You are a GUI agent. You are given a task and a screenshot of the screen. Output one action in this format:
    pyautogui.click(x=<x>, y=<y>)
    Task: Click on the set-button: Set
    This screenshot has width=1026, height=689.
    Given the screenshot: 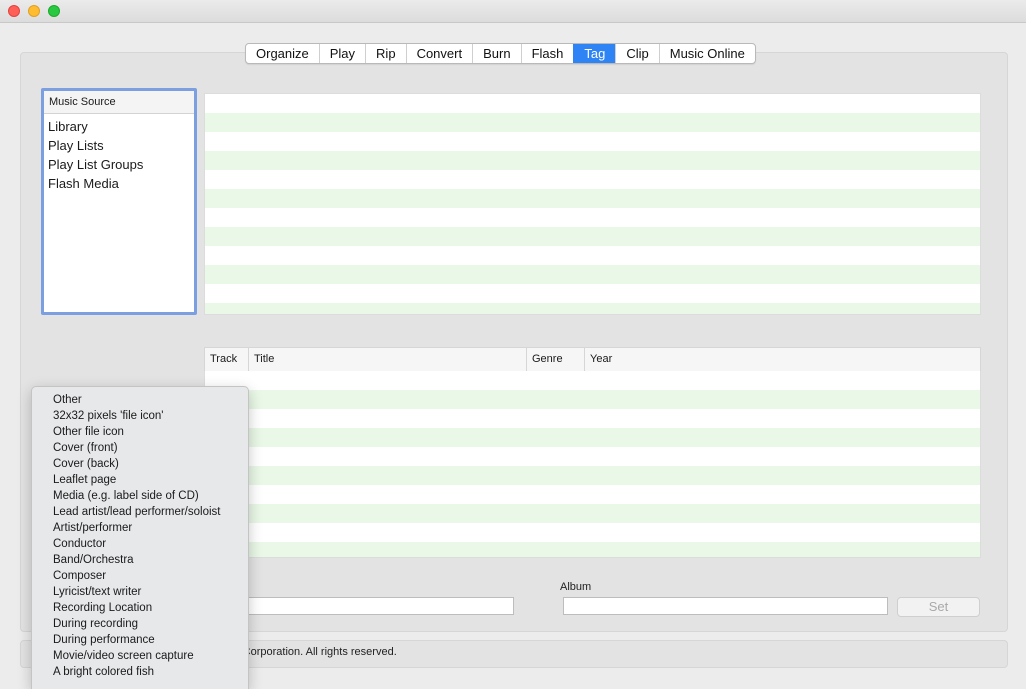 What is the action you would take?
    pyautogui.click(x=938, y=607)
    